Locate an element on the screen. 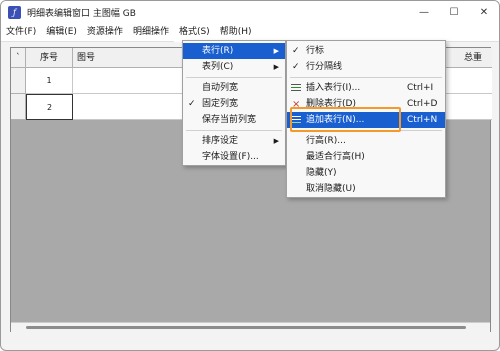 This screenshot has width=500, height=351. menu-item-hide: 隐藏(Y) is located at coordinates (366, 173).